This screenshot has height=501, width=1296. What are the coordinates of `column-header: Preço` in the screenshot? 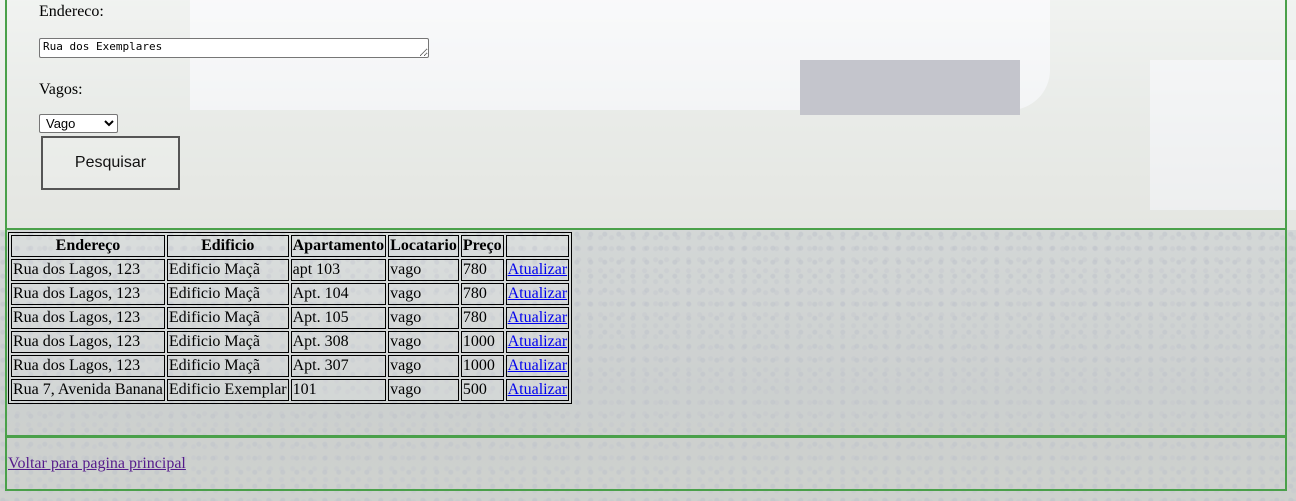 It's located at (482, 246).